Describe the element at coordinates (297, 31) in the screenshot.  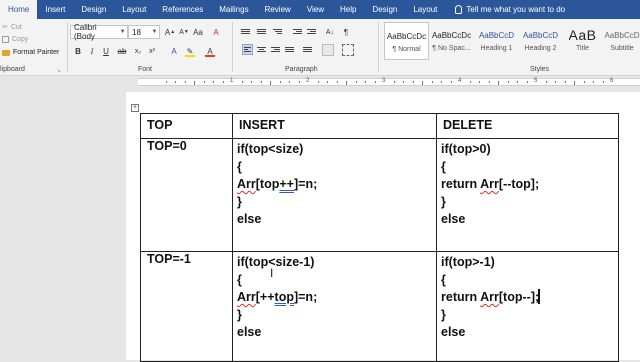
I see `decrease-indent-button` at that location.